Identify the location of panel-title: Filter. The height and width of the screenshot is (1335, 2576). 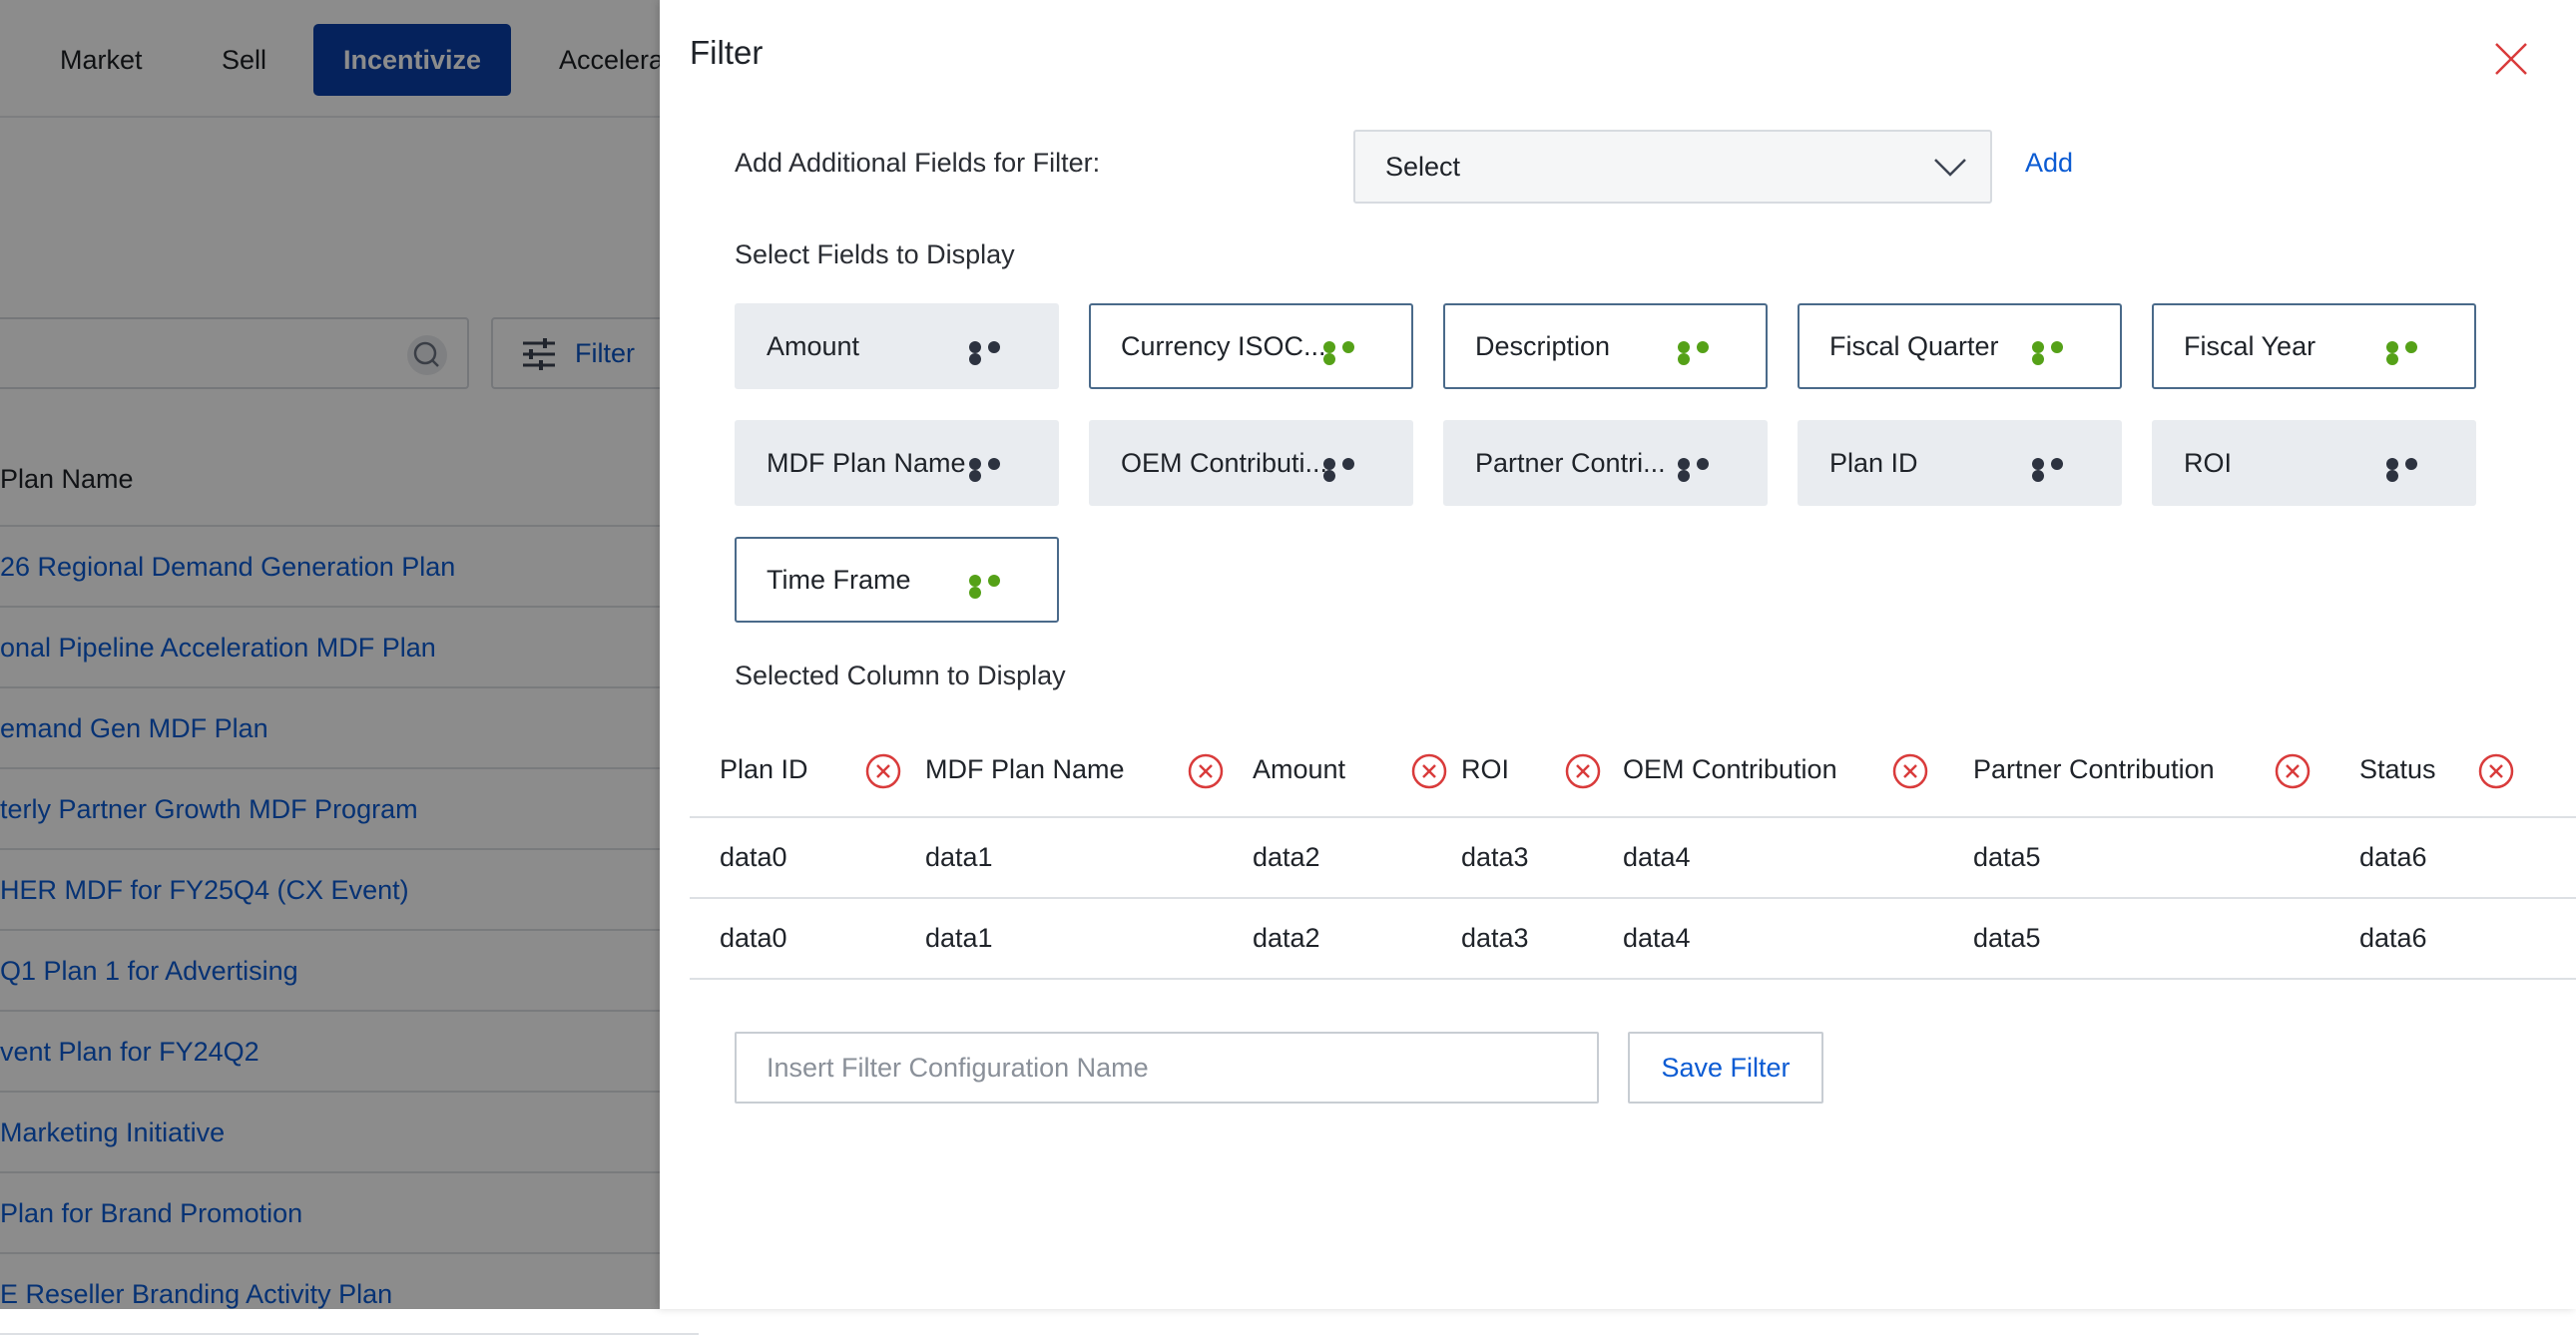
(727, 53).